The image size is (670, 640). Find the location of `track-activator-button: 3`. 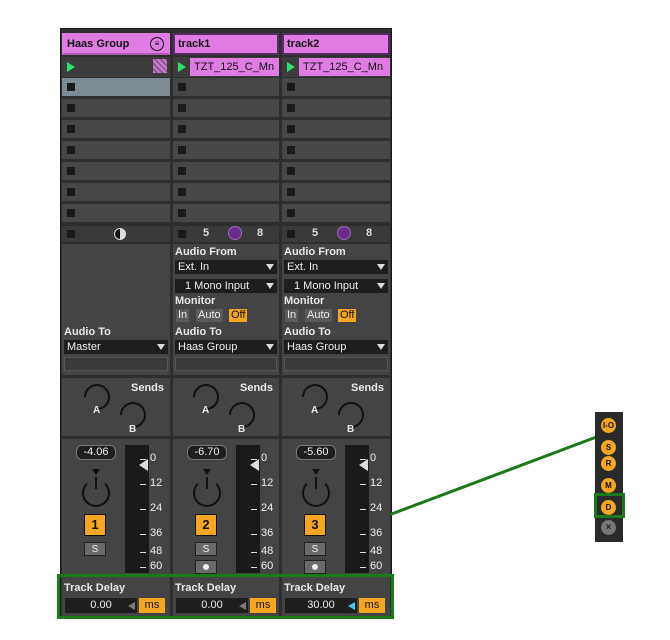

track-activator-button: 3 is located at coordinates (315, 525).